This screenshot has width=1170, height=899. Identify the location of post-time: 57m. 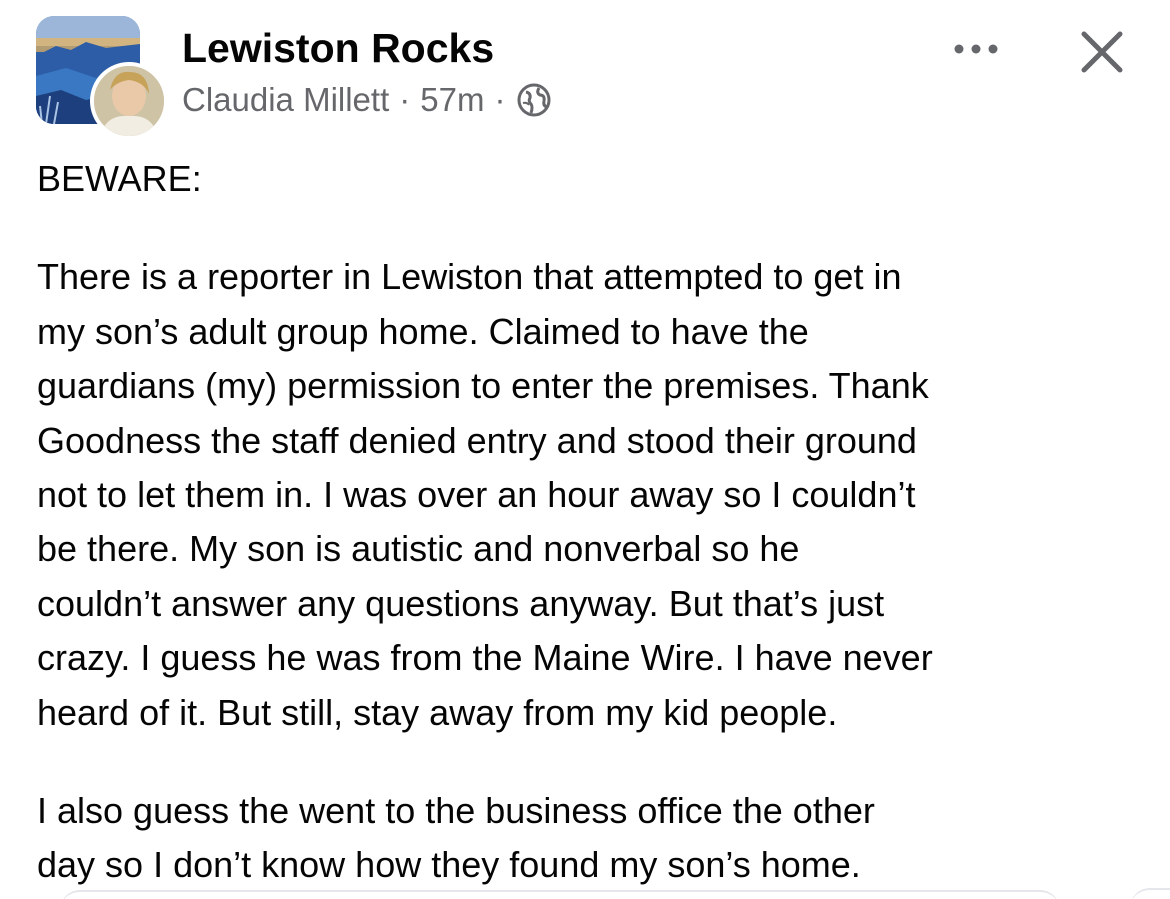
(452, 100).